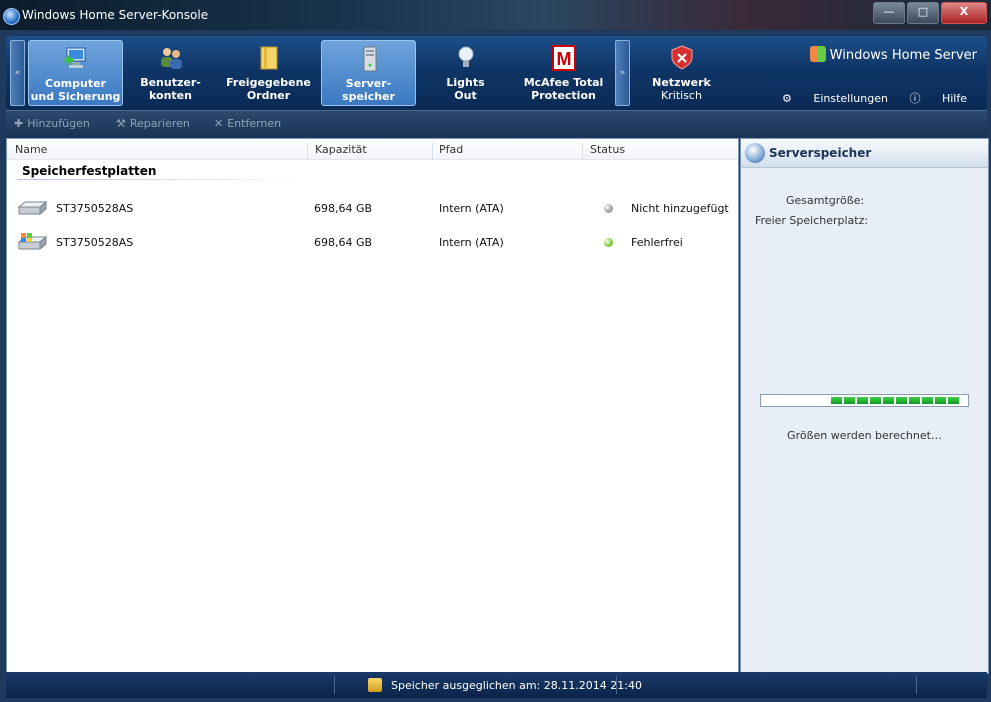 The width and height of the screenshot is (991, 702). I want to click on tab-users-line2: konten, so click(170, 95).